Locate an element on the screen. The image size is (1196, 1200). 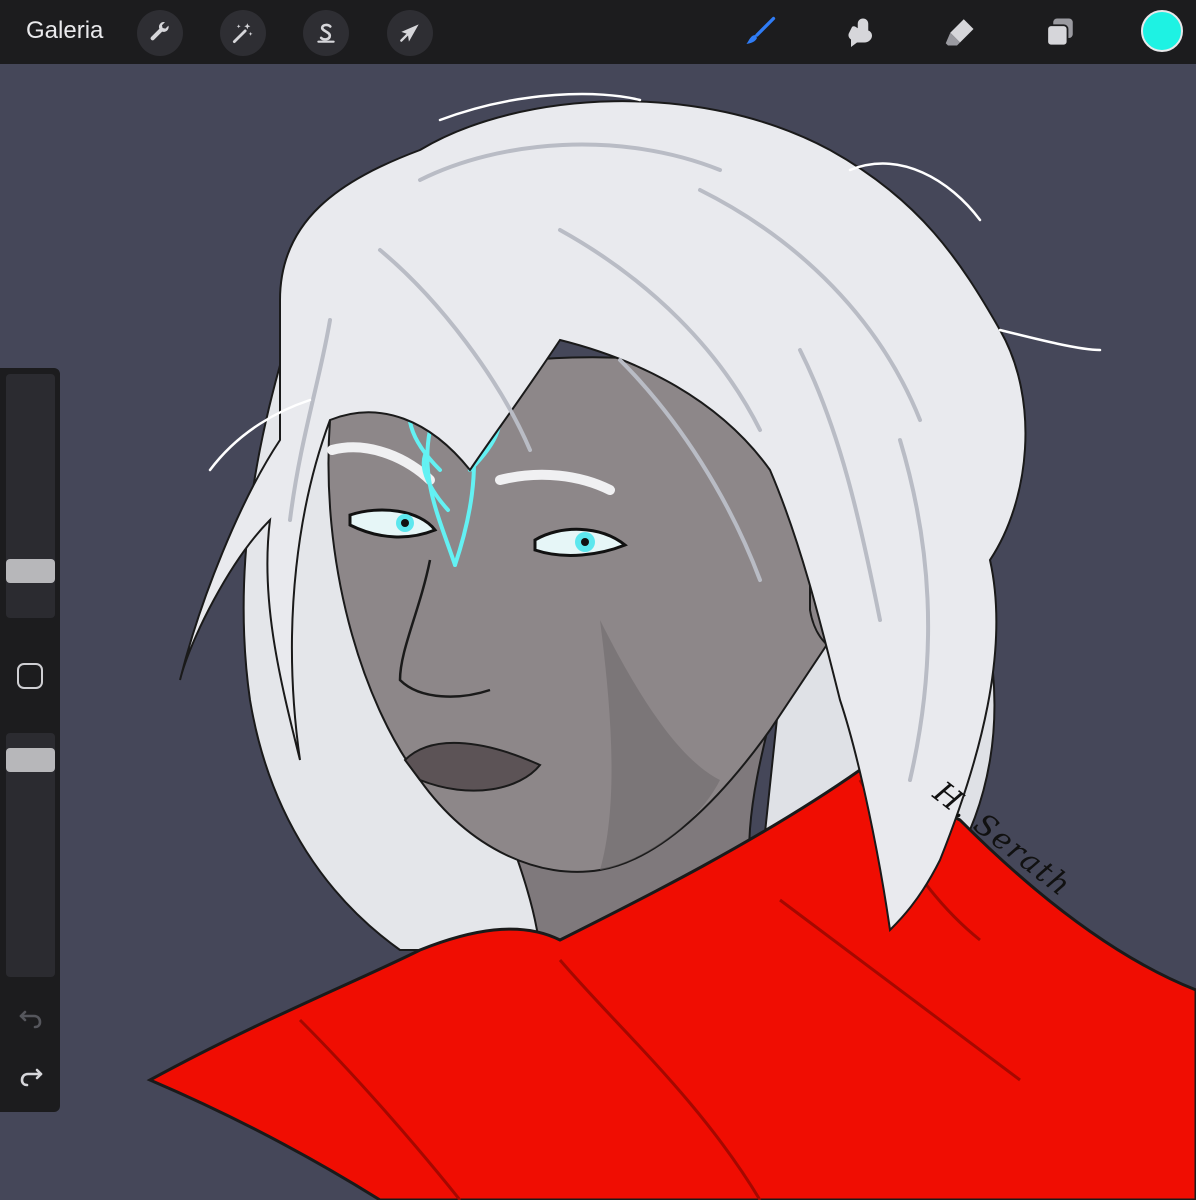
color-picker-swatch is located at coordinates (1162, 31).